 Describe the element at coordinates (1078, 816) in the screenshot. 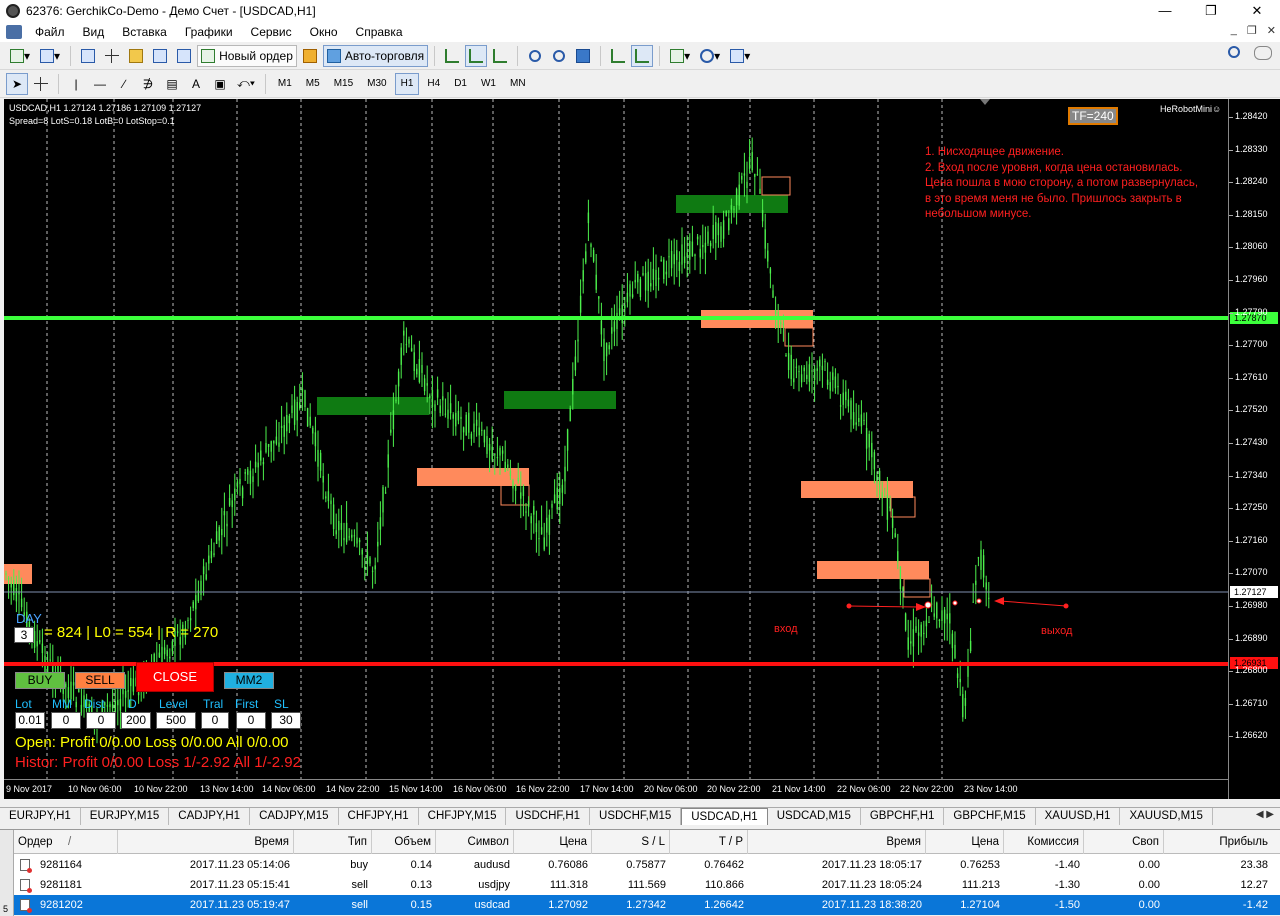

I see `chart-tab: XAUUSD,H1` at that location.